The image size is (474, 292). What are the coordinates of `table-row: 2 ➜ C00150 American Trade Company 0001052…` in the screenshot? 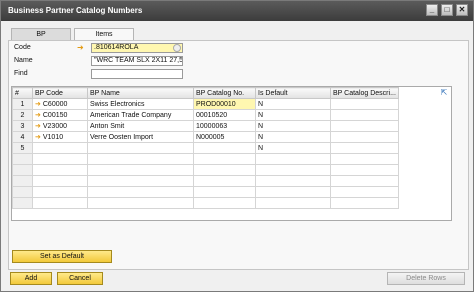 It's located at (205, 115).